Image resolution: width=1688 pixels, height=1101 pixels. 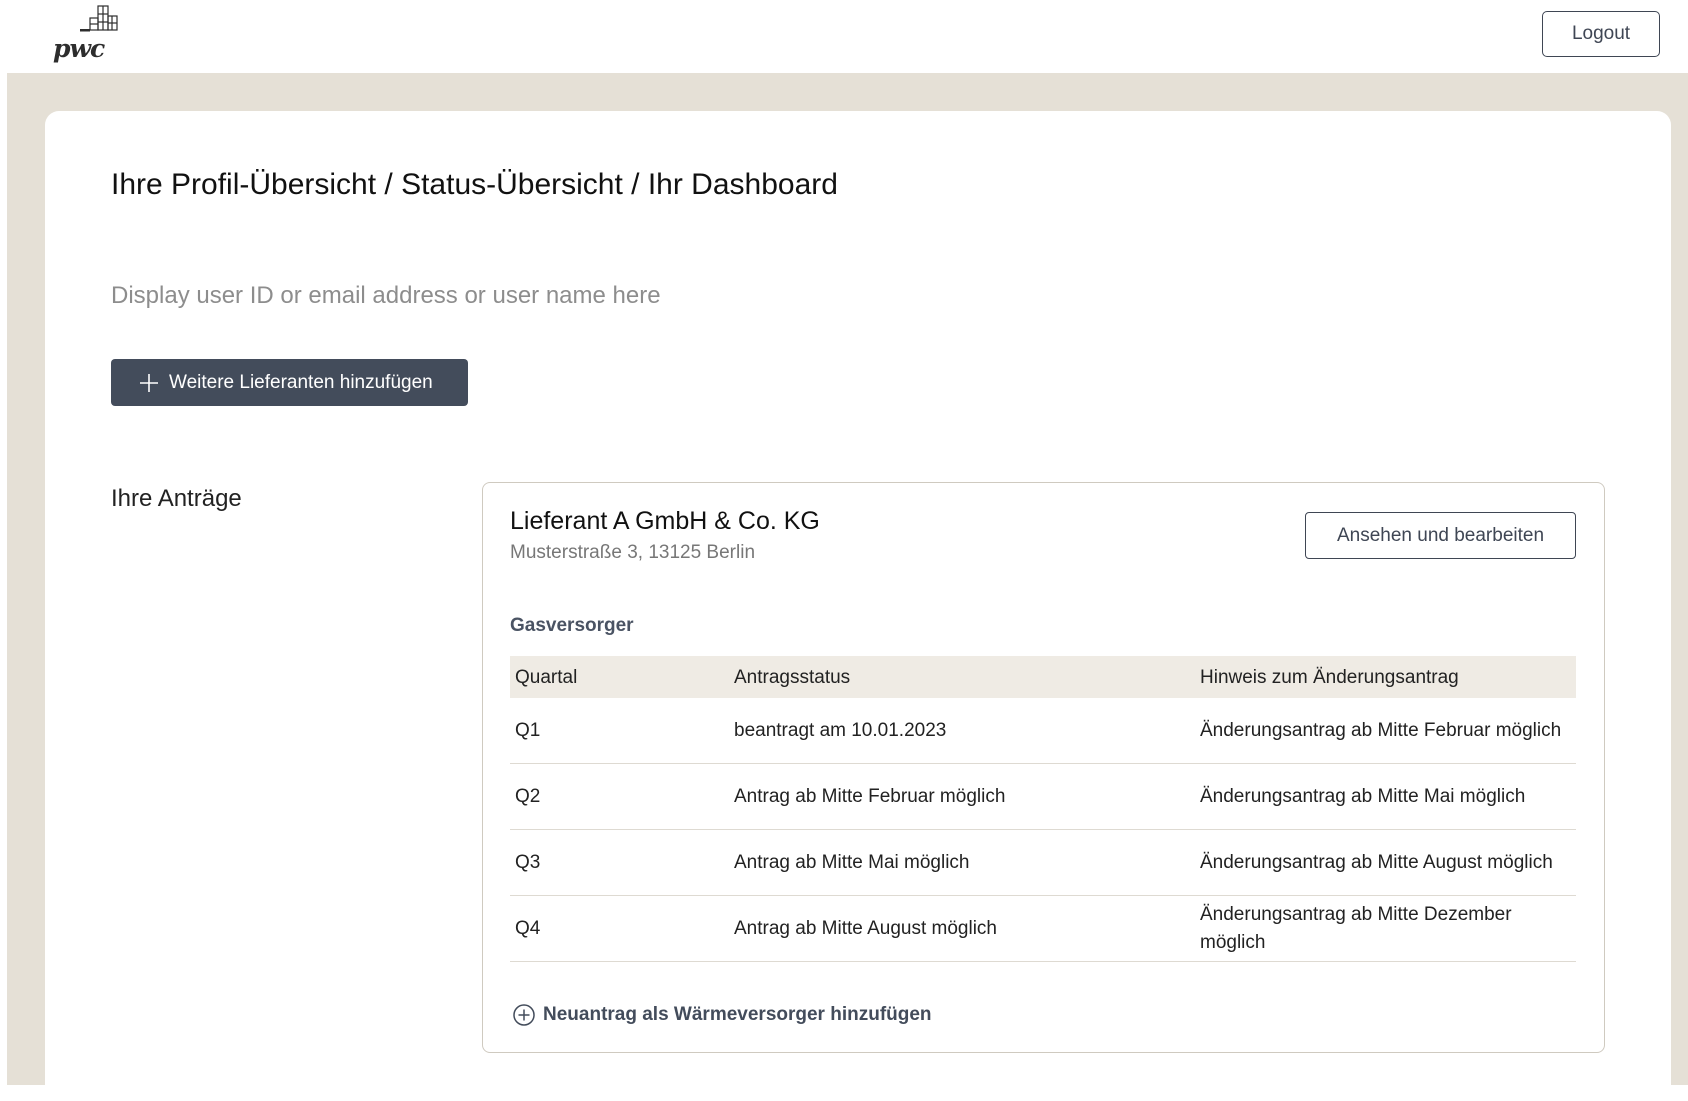 What do you see at coordinates (176, 498) in the screenshot?
I see `section-label-applications: Ihre Anträge` at bounding box center [176, 498].